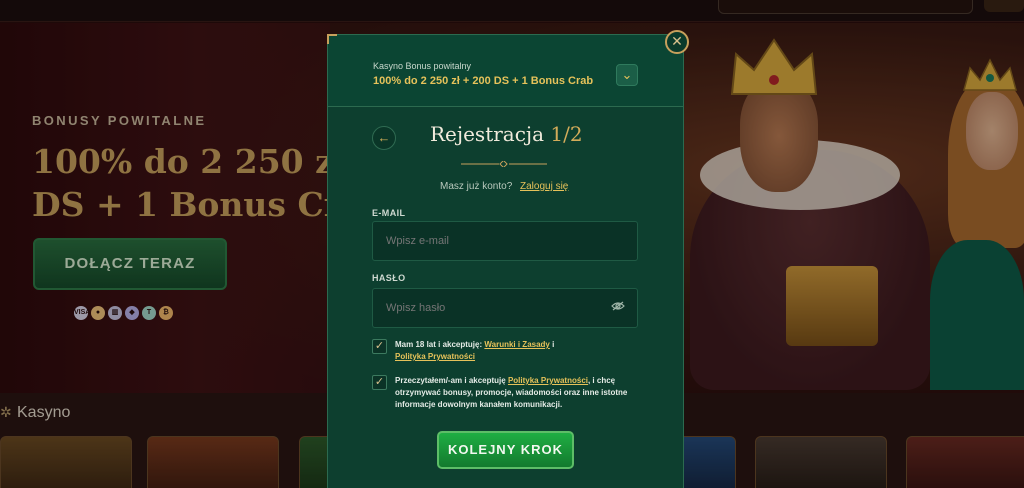  I want to click on registration-title-text: Rejestracja, so click(487, 134).